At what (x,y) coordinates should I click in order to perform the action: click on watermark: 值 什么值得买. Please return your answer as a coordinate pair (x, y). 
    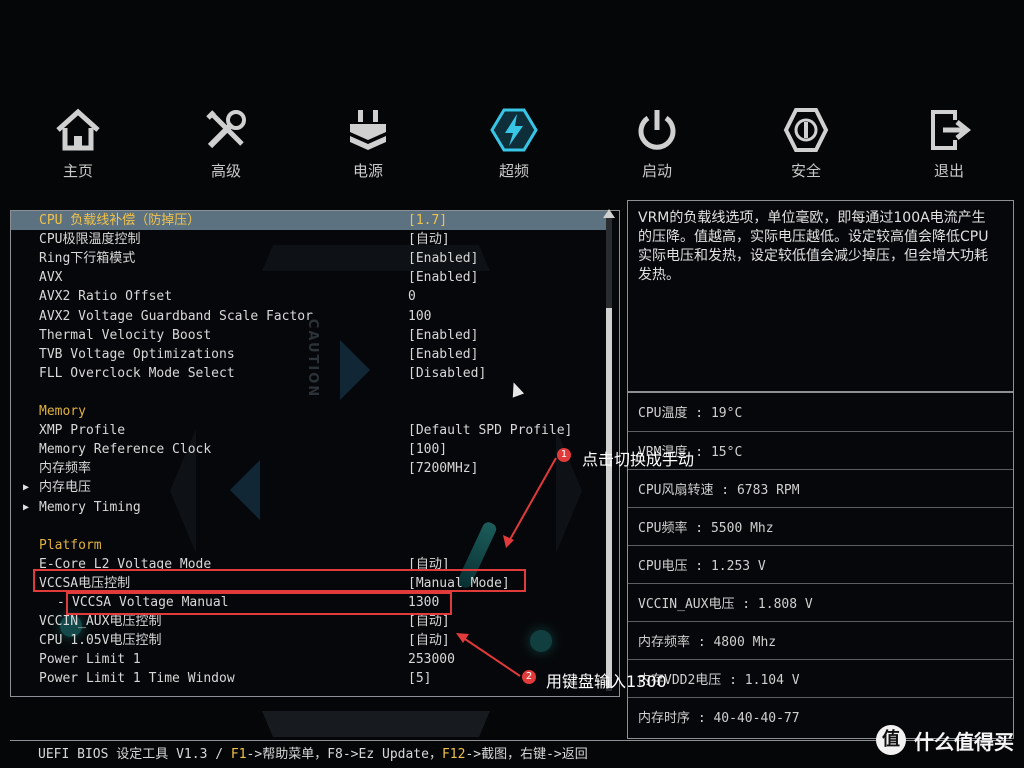
    Looking at the image, I should click on (945, 740).